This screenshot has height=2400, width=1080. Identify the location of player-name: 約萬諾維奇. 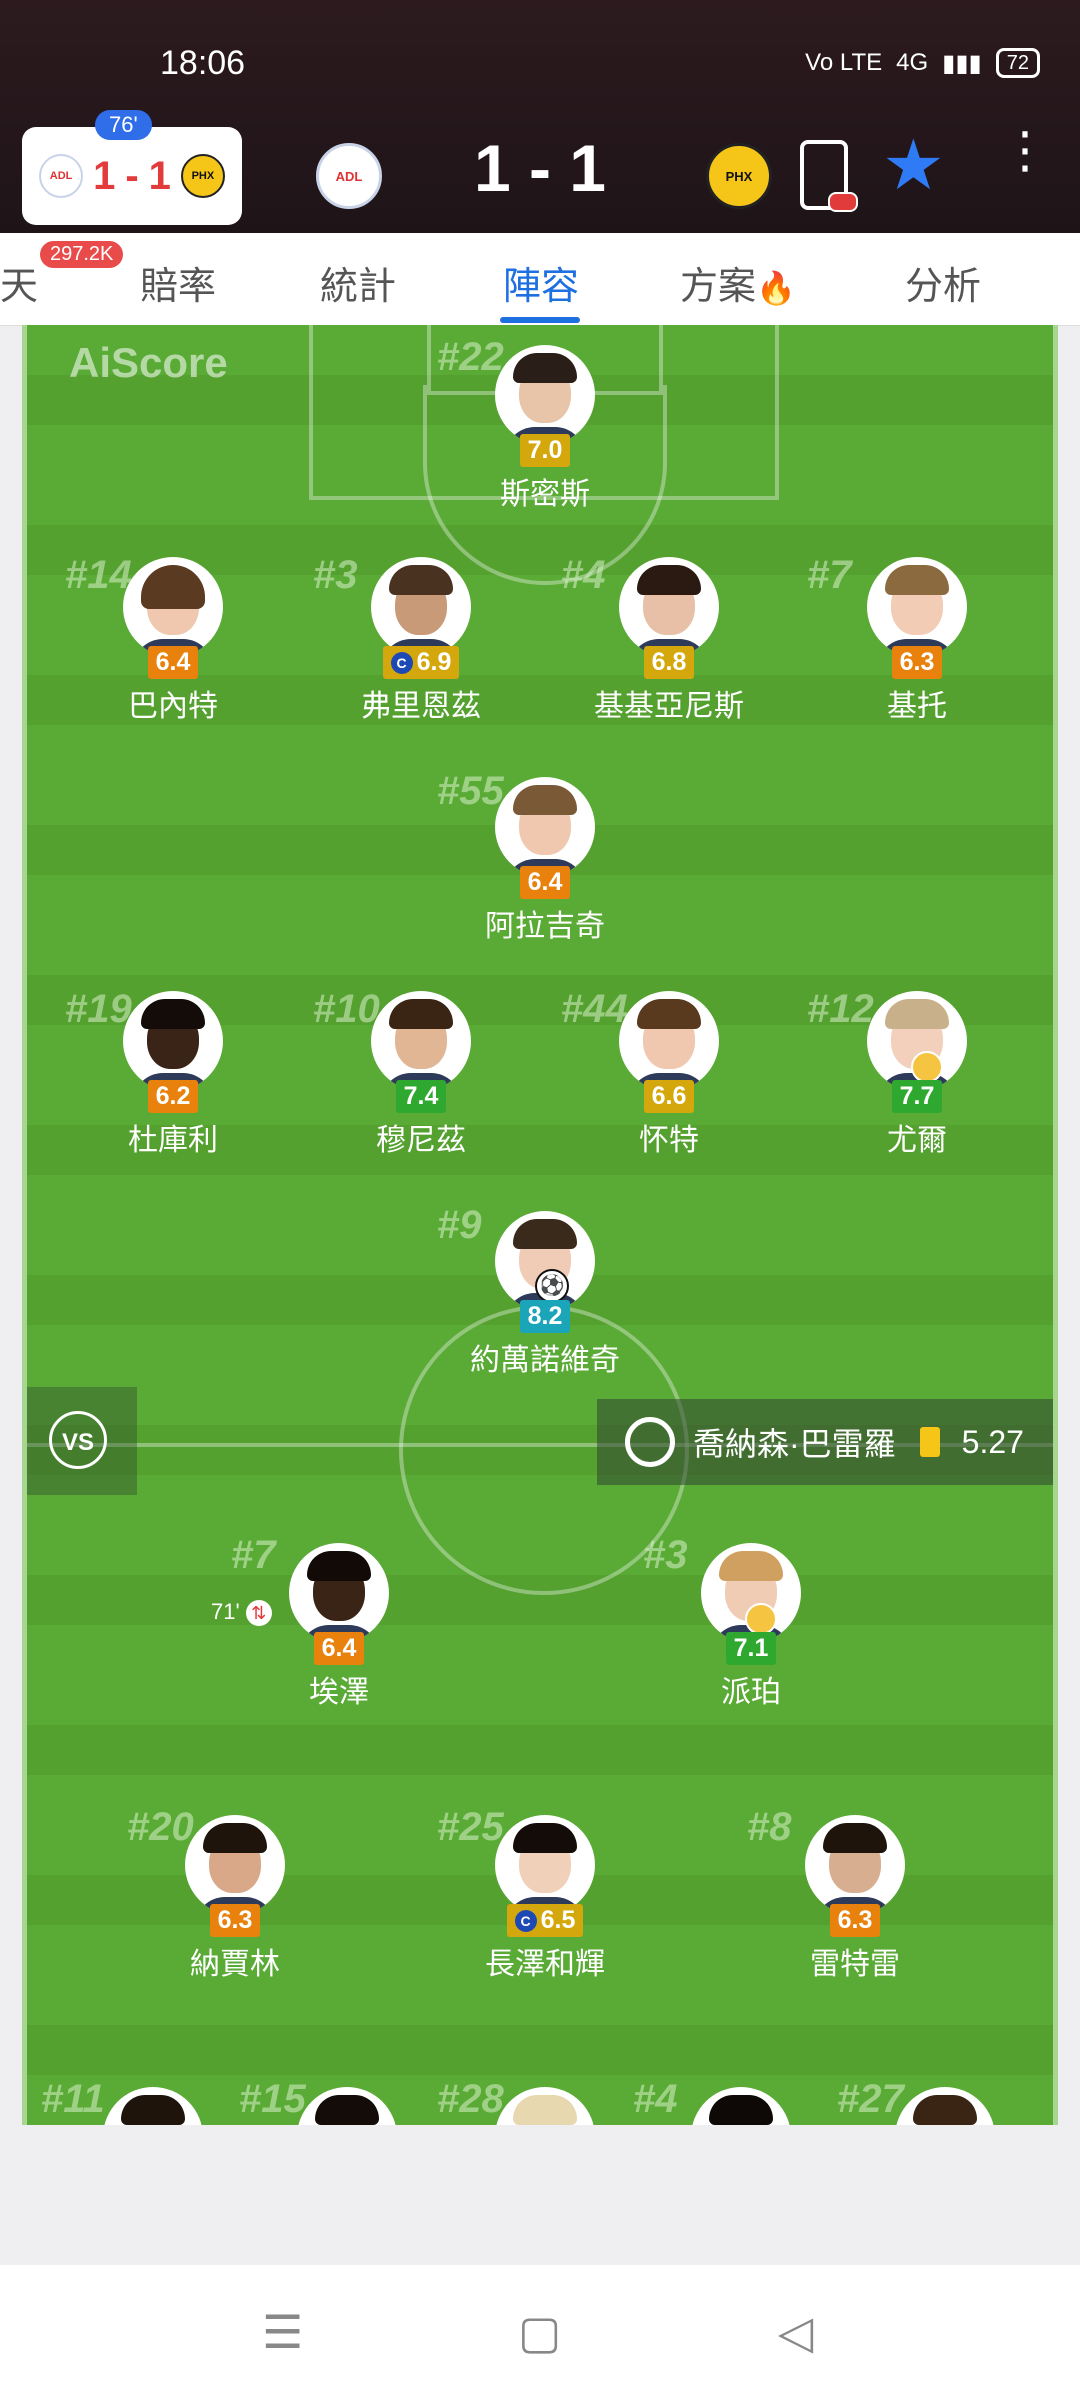
(545, 1360).